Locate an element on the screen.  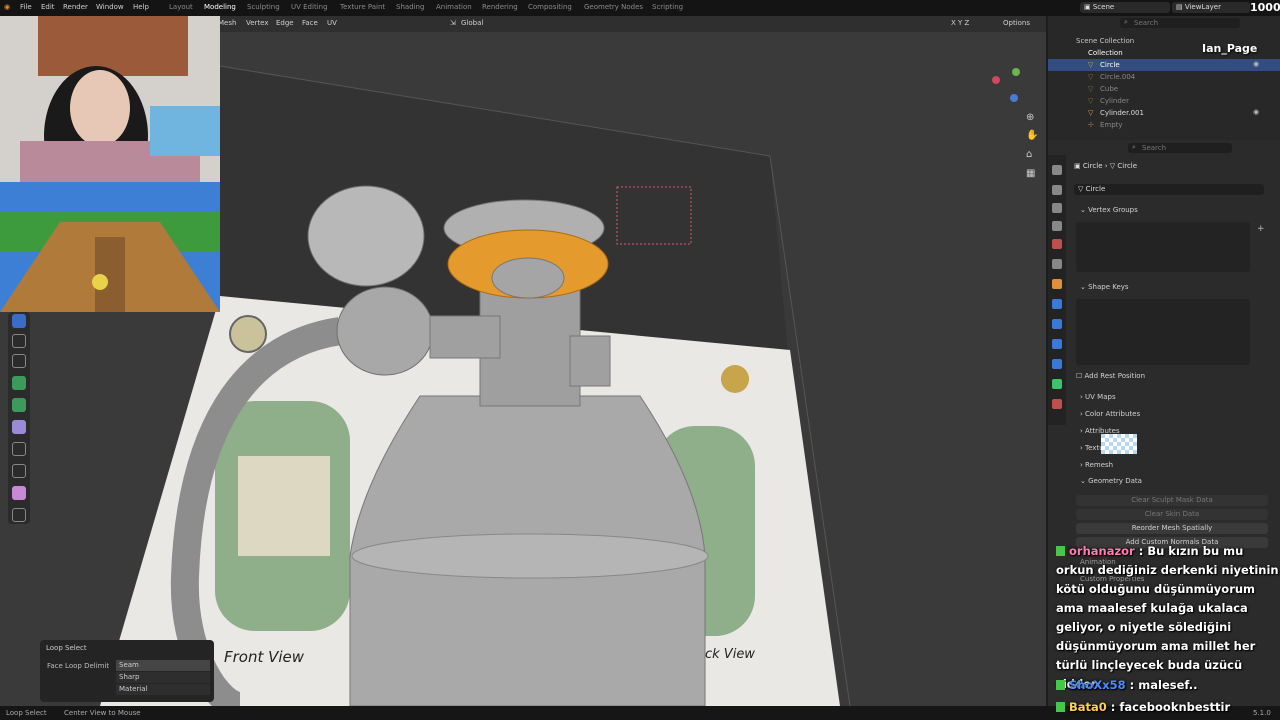
tab-modeling: Modeling is located at coordinates (220, 7).